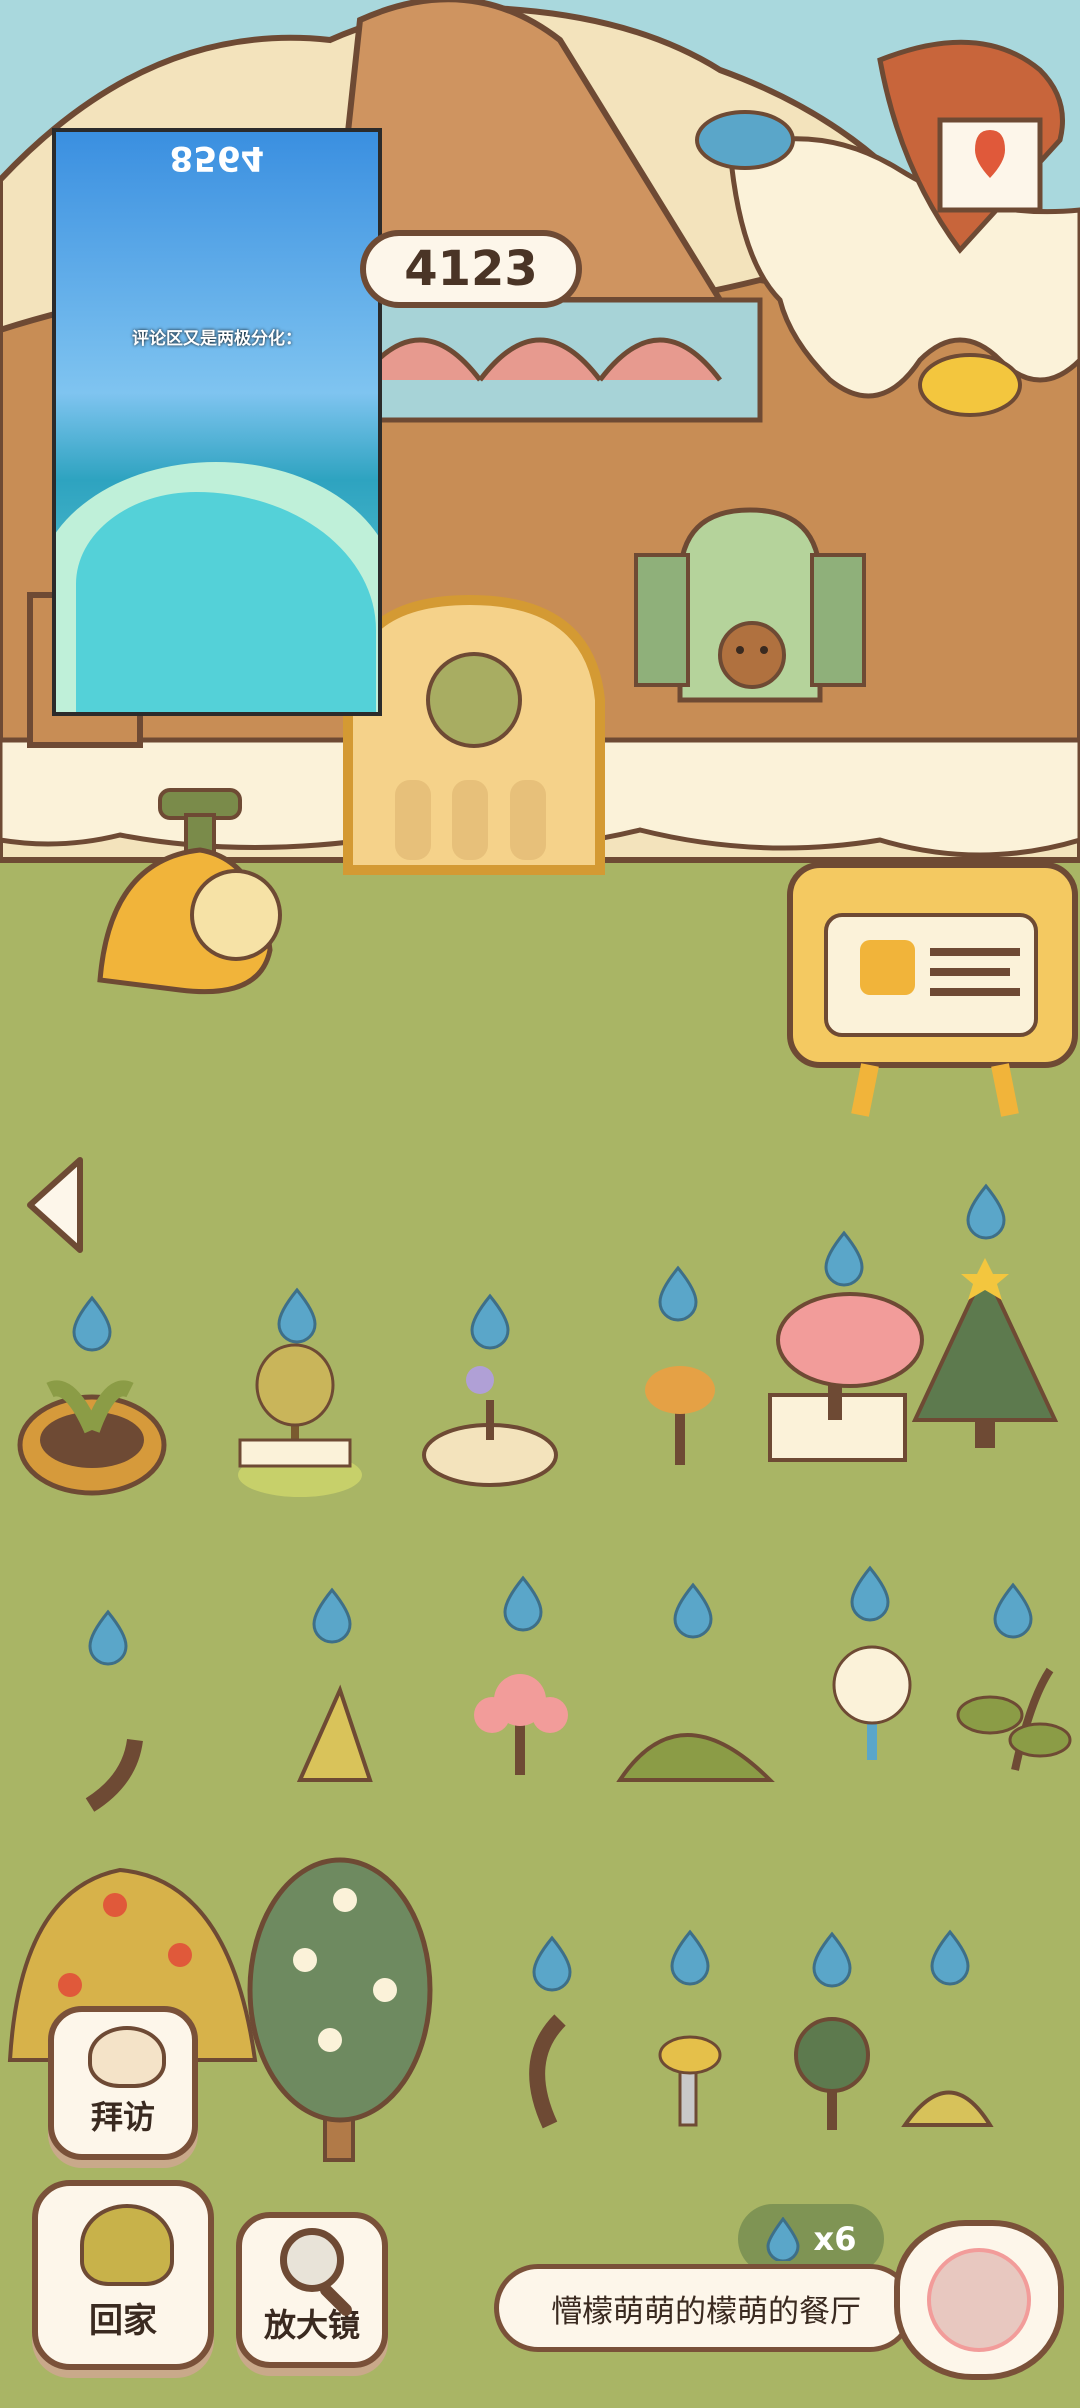 The image size is (1080, 2408). I want to click on avatar-photo, so click(979, 2300).